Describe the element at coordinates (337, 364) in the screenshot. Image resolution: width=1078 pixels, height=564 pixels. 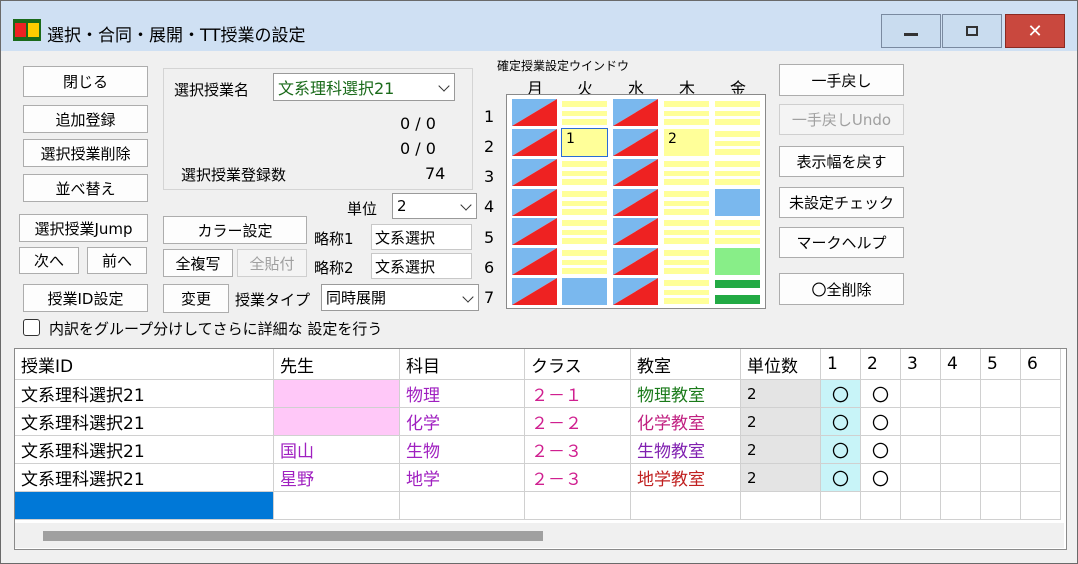
I see `header-teacher: 先生` at that location.